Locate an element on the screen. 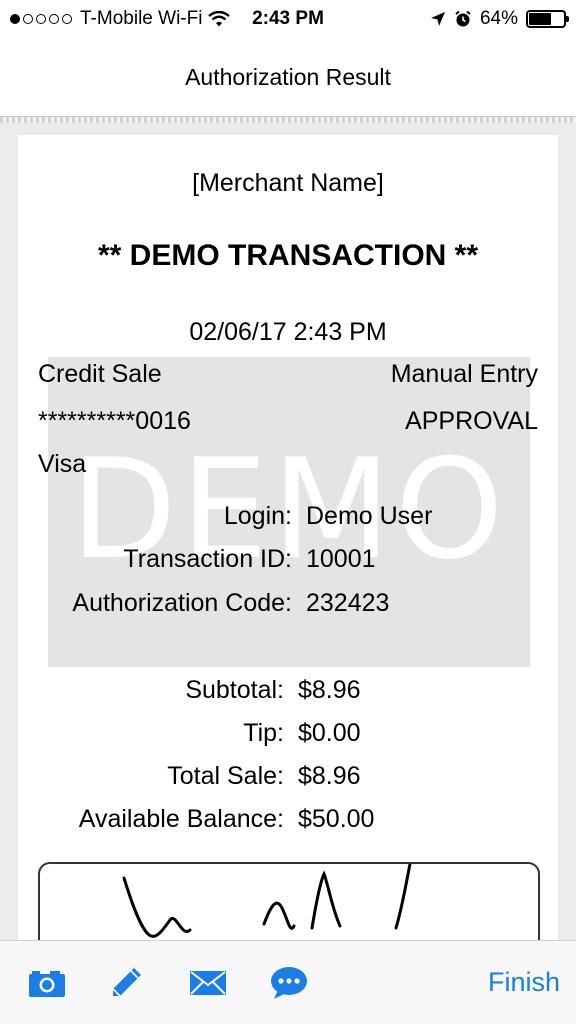  card-status-row: **********0016 APPROVAL is located at coordinates (288, 421).